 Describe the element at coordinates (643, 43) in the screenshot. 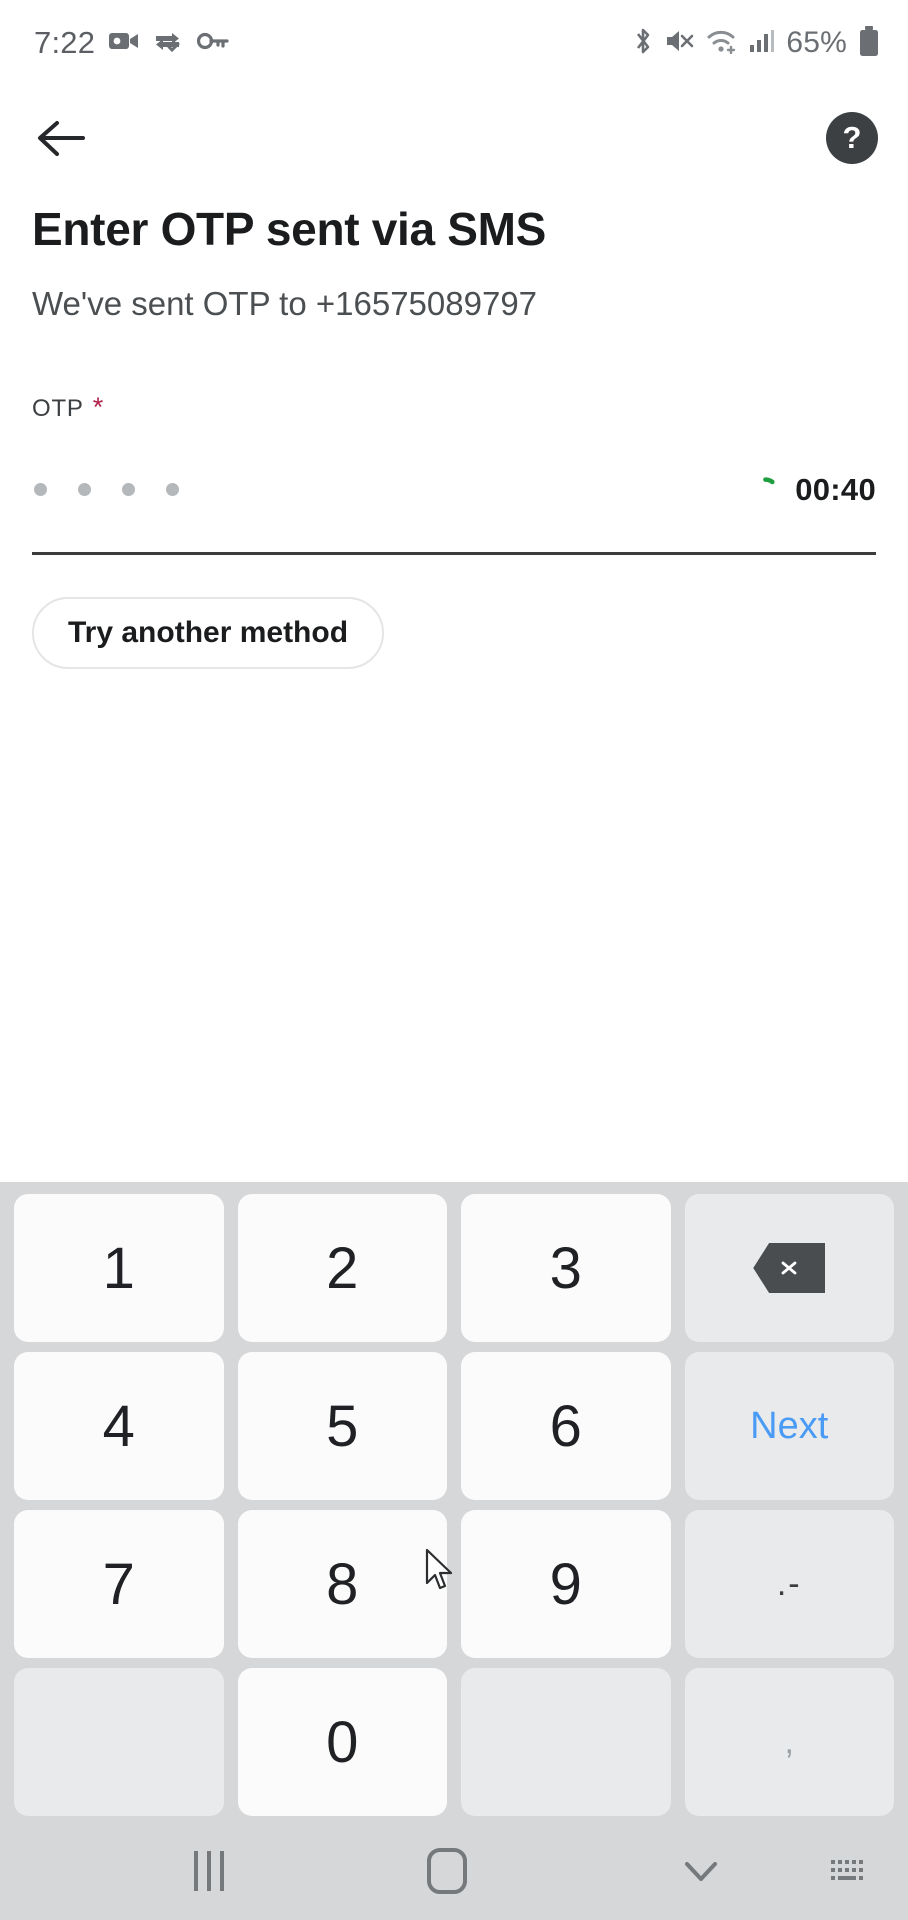

I see `bluetooth-icon` at that location.